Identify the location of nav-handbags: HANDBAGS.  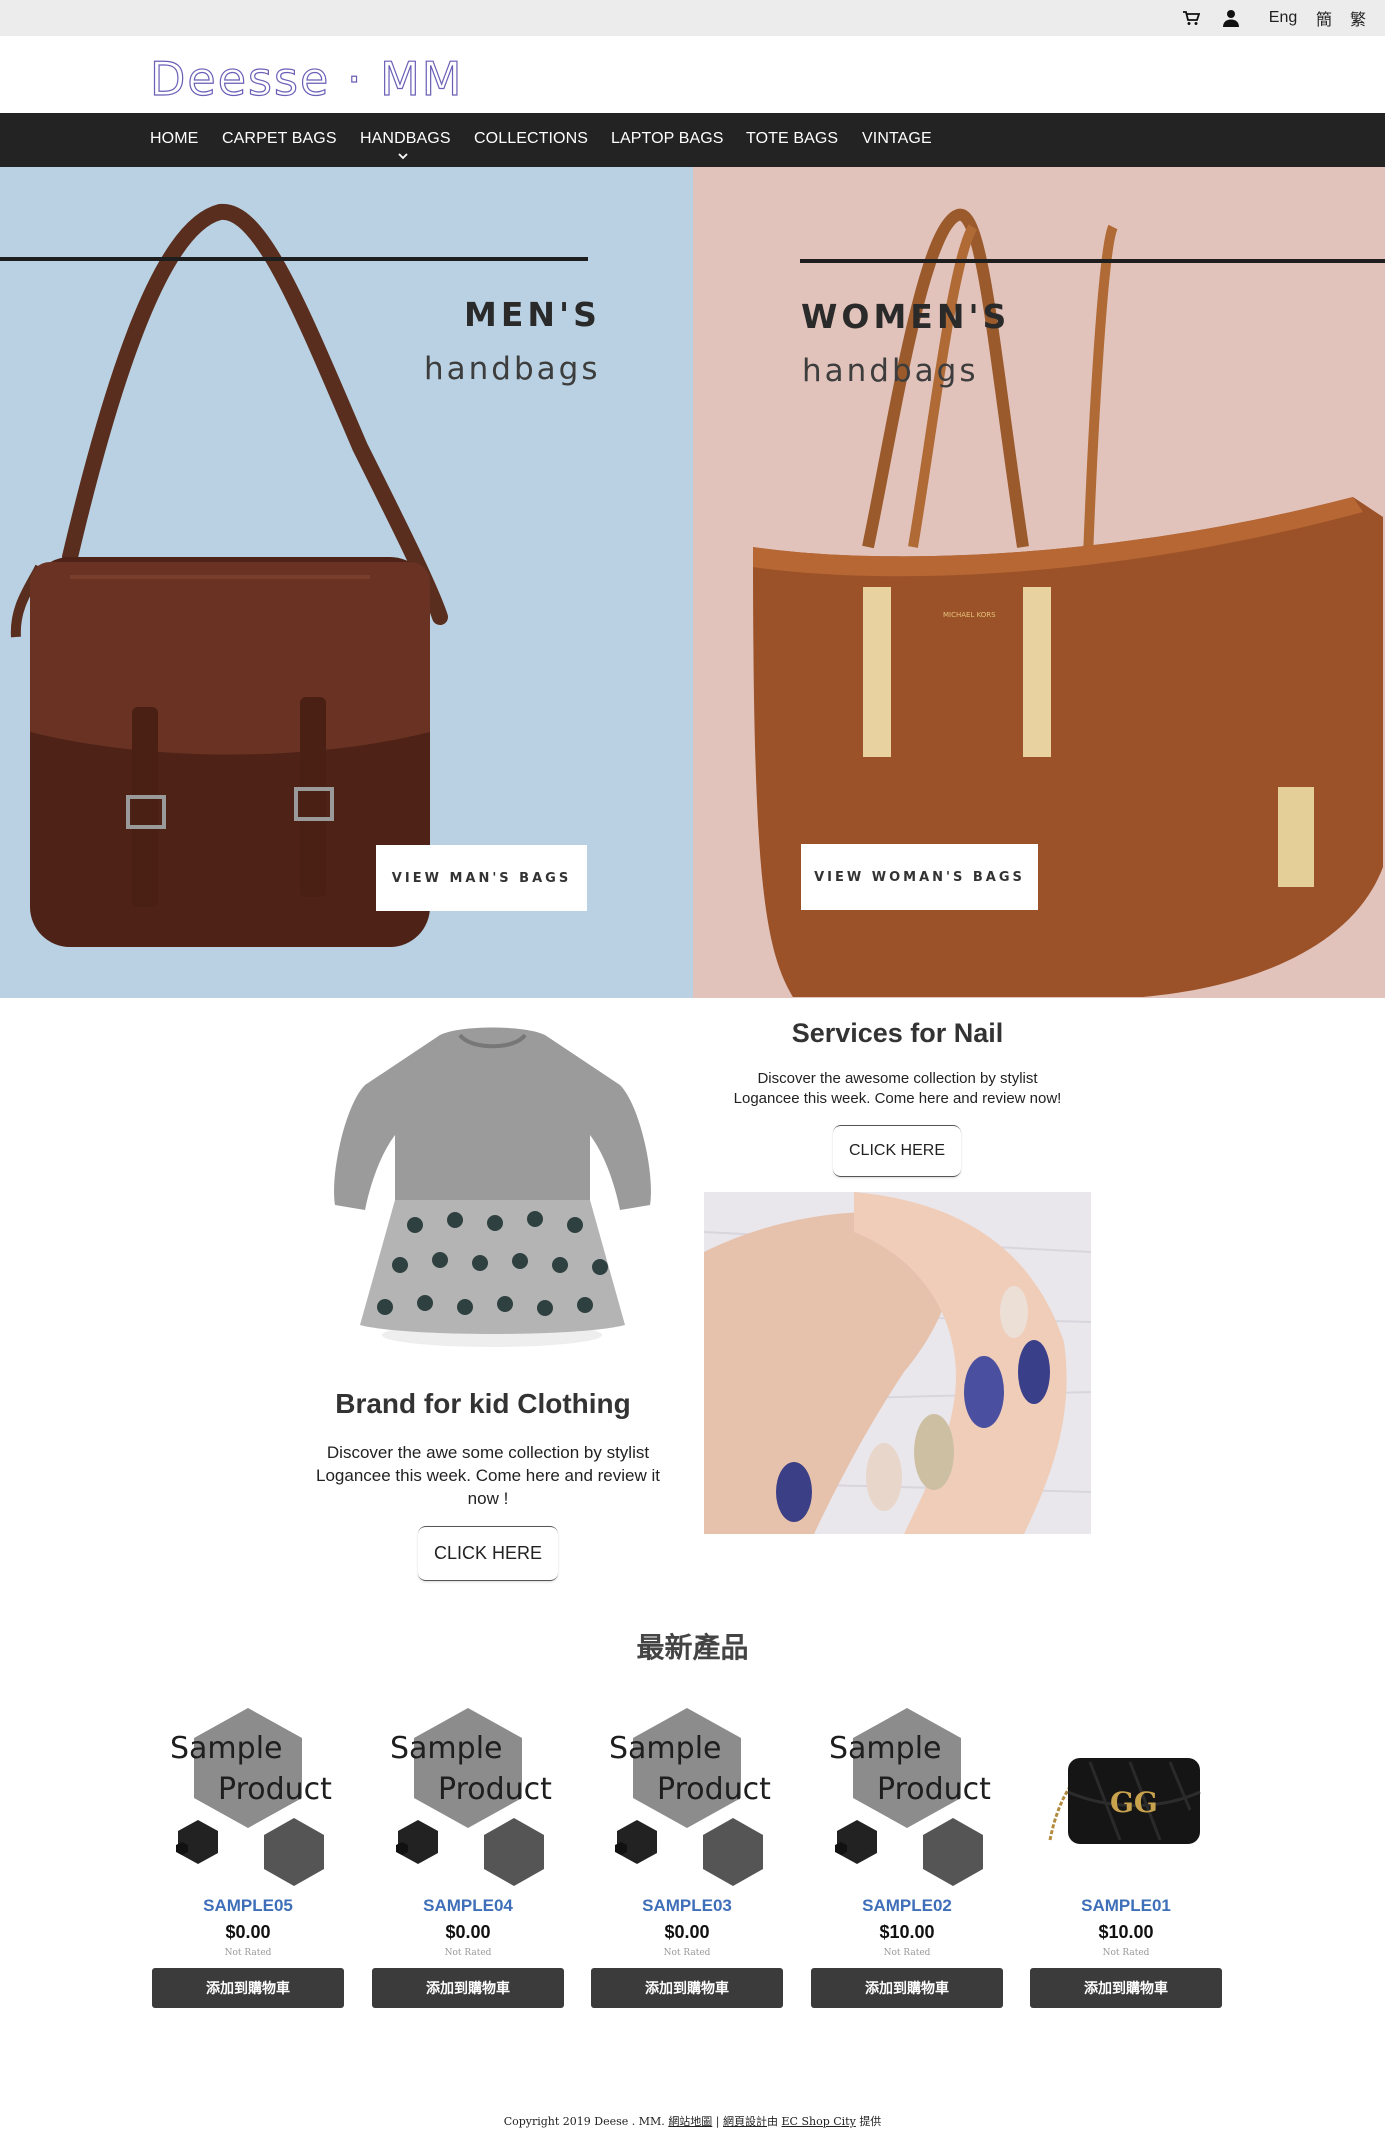
(405, 139).